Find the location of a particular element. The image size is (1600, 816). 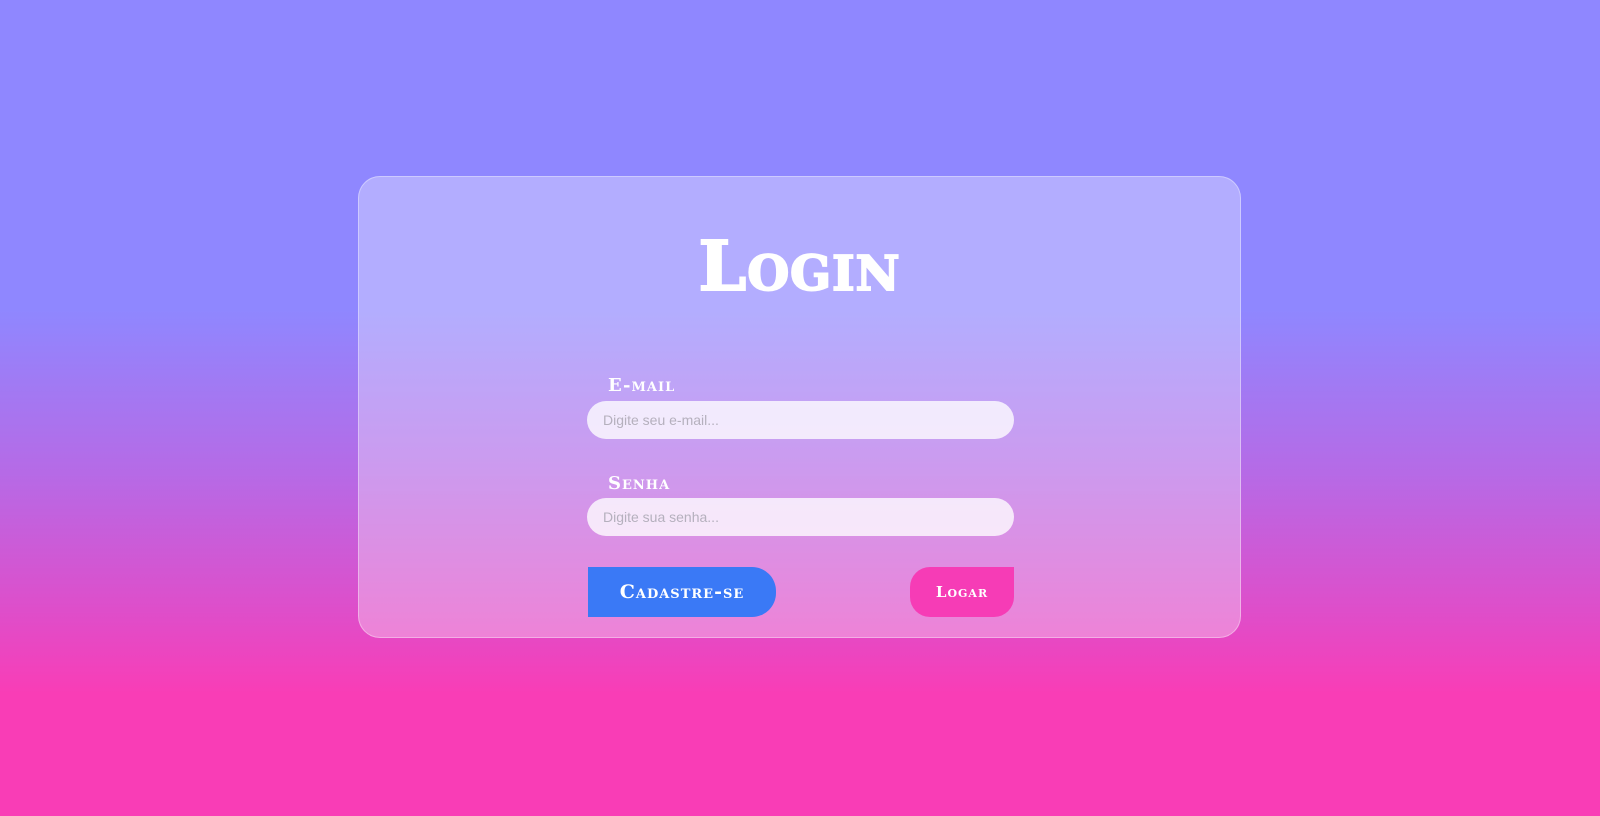

email-label: E-mail is located at coordinates (642, 385).